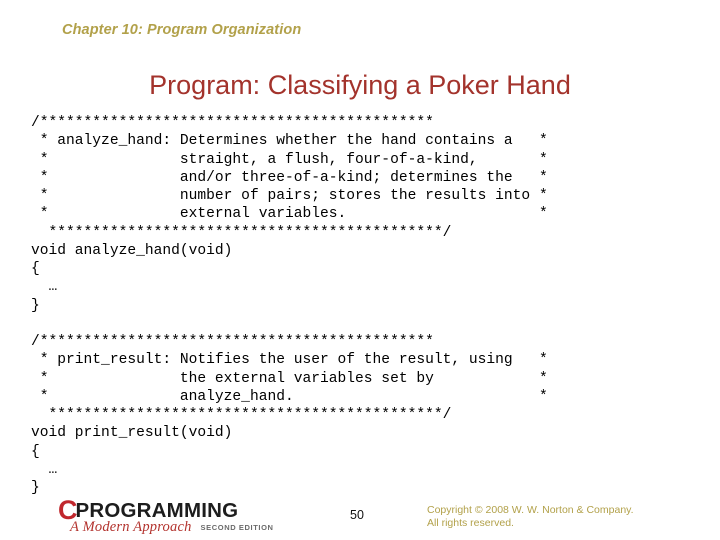 The height and width of the screenshot is (540, 720). Describe the element at coordinates (182, 30) in the screenshot. I see `chapter-subtitle: Chapter 10: Program Organization` at that location.